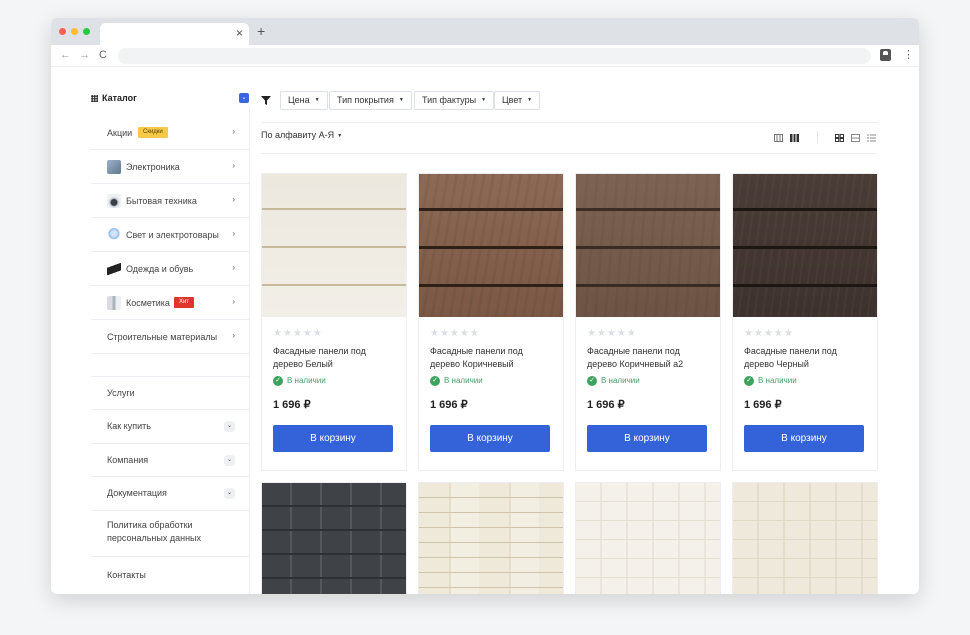 The image size is (970, 635). Describe the element at coordinates (121, 393) in the screenshot. I see `sidebar-item-label: Услуги` at that location.